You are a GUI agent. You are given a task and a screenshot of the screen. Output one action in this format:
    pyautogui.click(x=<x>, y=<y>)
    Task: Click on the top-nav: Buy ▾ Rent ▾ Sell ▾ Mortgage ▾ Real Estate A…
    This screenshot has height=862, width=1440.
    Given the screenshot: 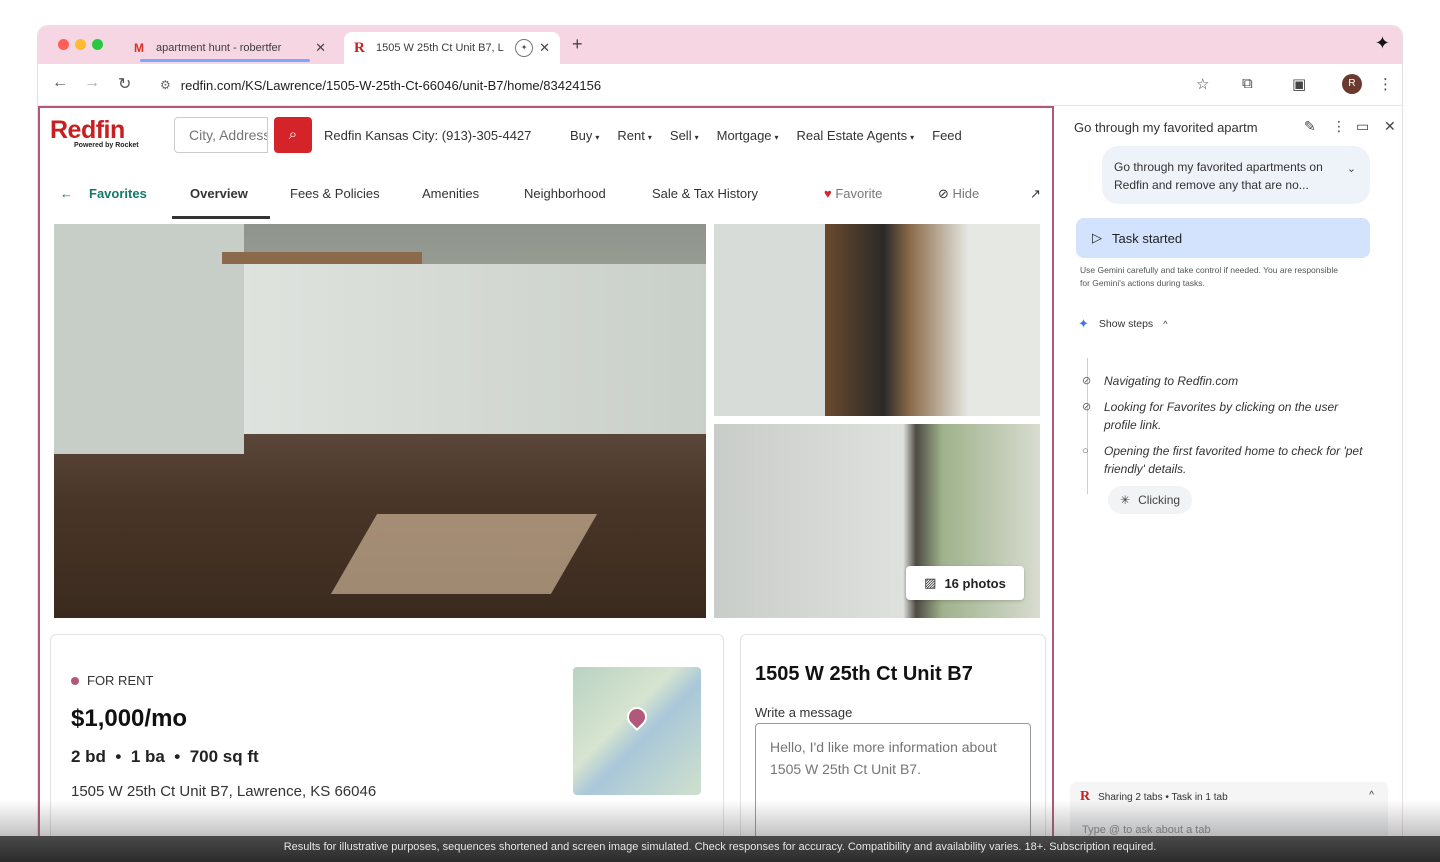 What is the action you would take?
    pyautogui.click(x=766, y=135)
    